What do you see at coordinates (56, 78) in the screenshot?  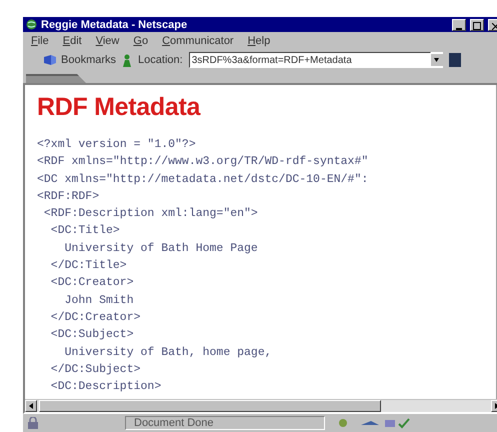 I see `toolbar-tab` at bounding box center [56, 78].